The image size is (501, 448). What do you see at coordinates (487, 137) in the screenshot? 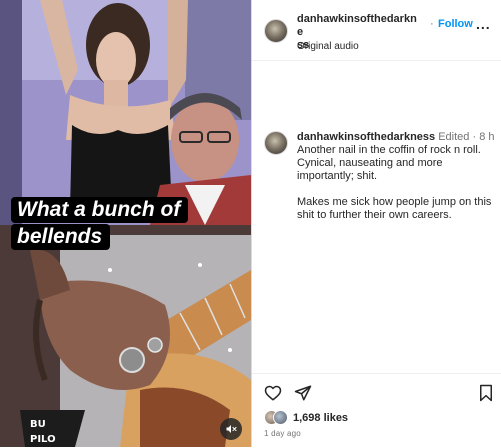
I see `comment-timestamp: 8 h` at bounding box center [487, 137].